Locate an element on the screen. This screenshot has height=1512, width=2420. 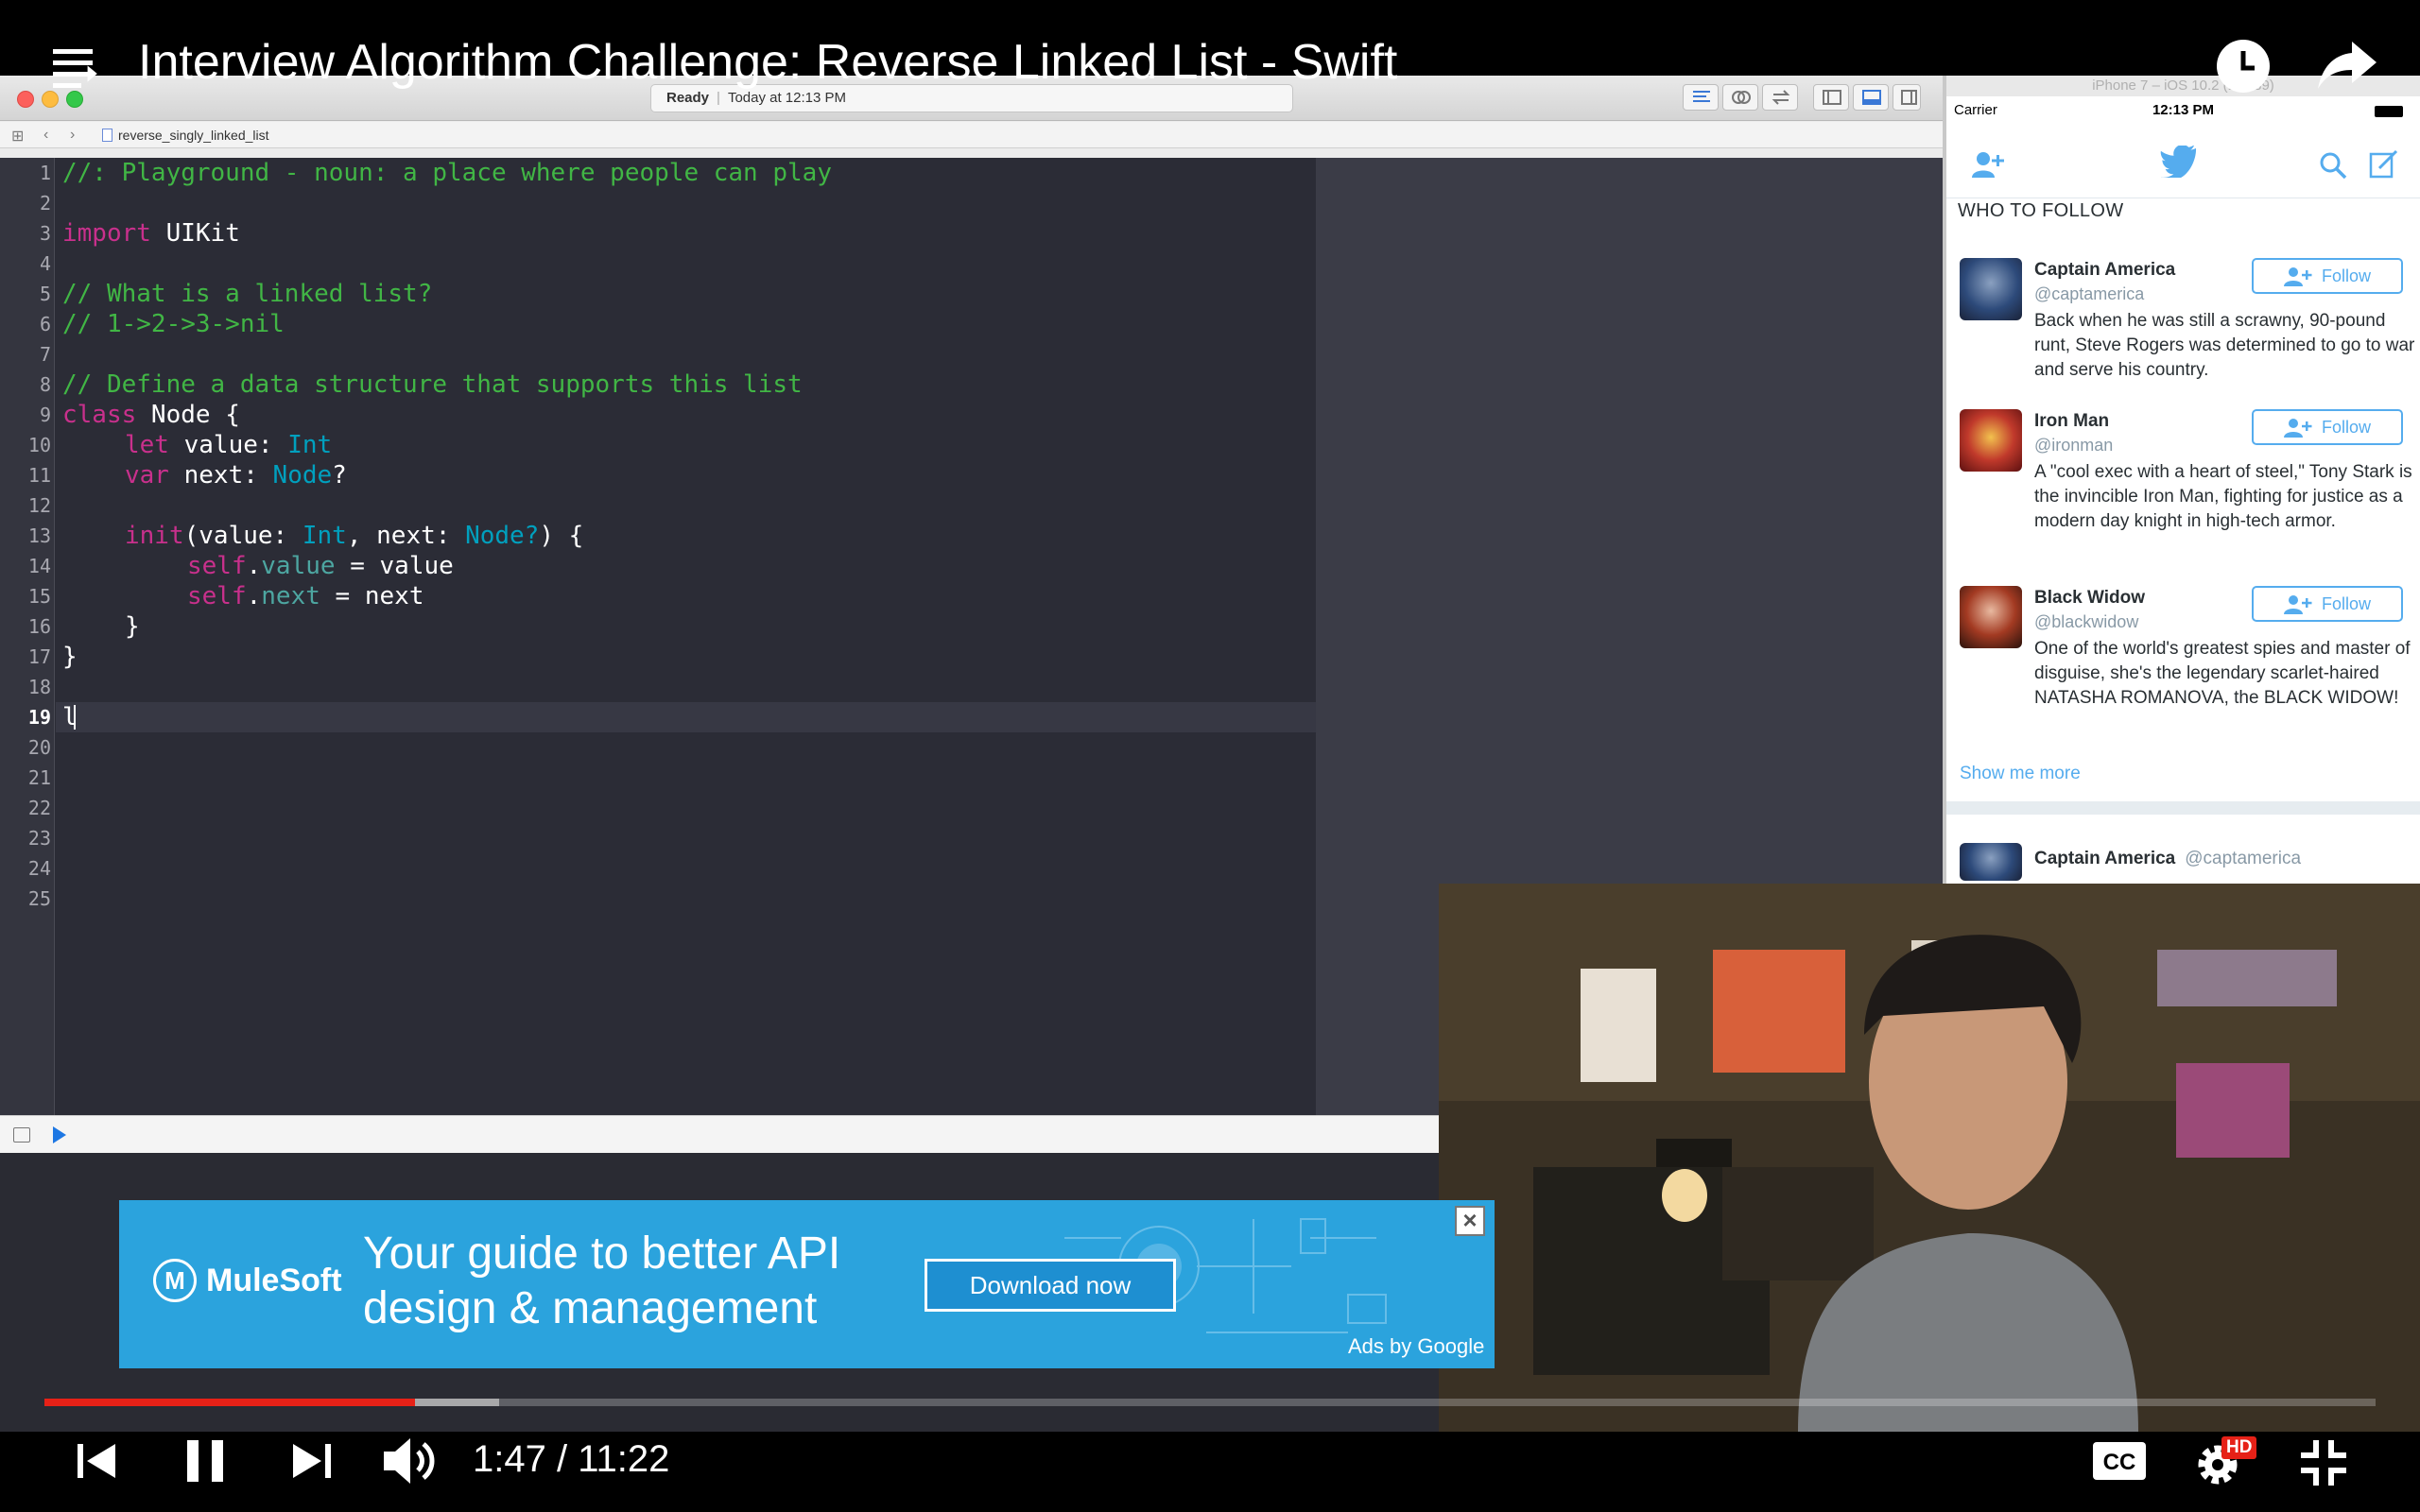
hd-badge: HD is located at coordinates (2239, 1447).